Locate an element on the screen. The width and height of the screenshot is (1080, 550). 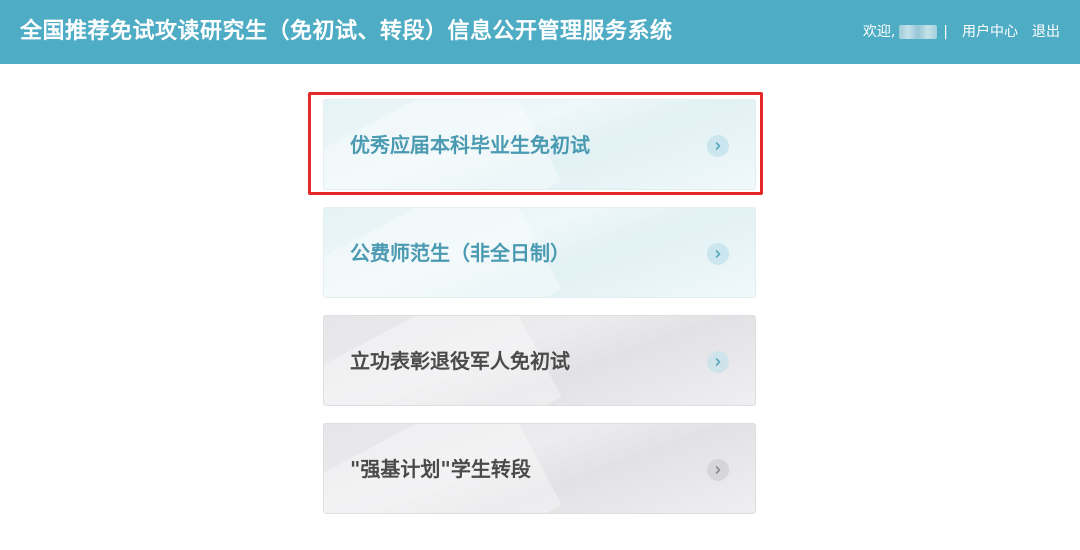
logout-link: 退出 is located at coordinates (1046, 32).